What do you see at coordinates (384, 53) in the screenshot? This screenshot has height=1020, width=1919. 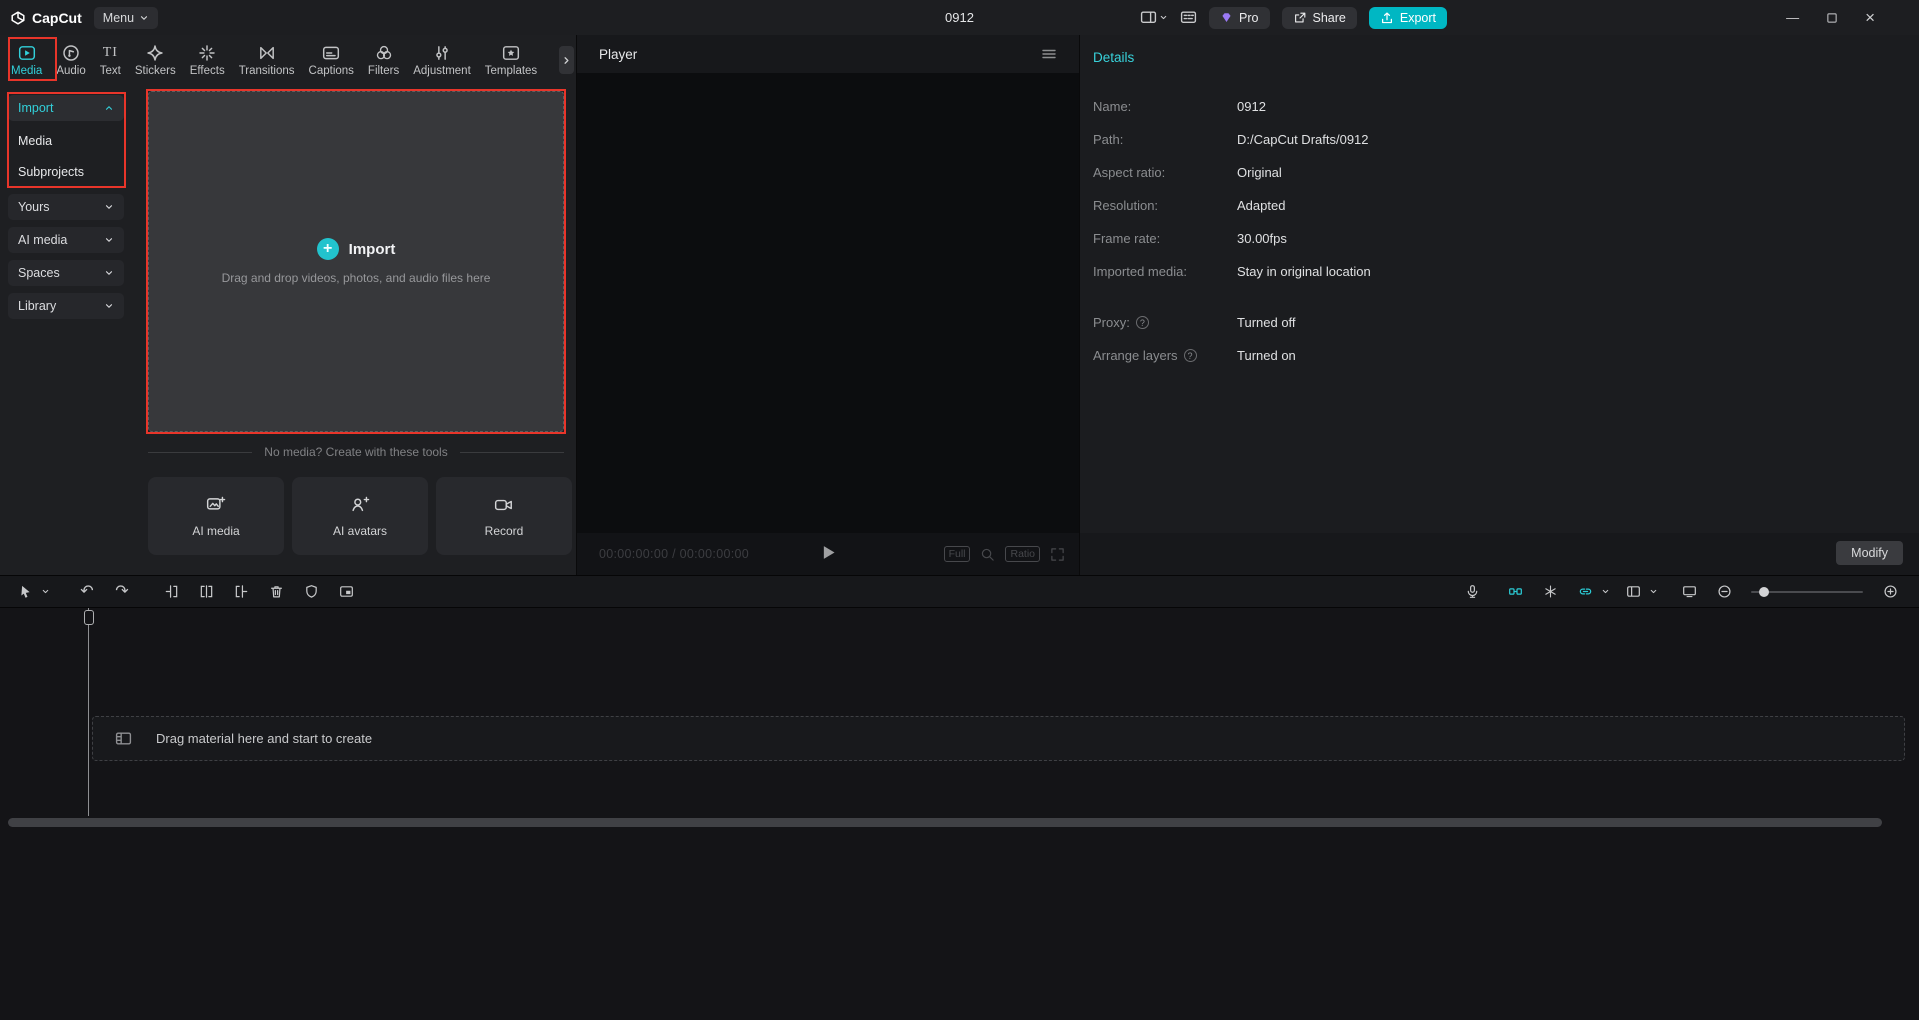 I see `filters-icon` at bounding box center [384, 53].